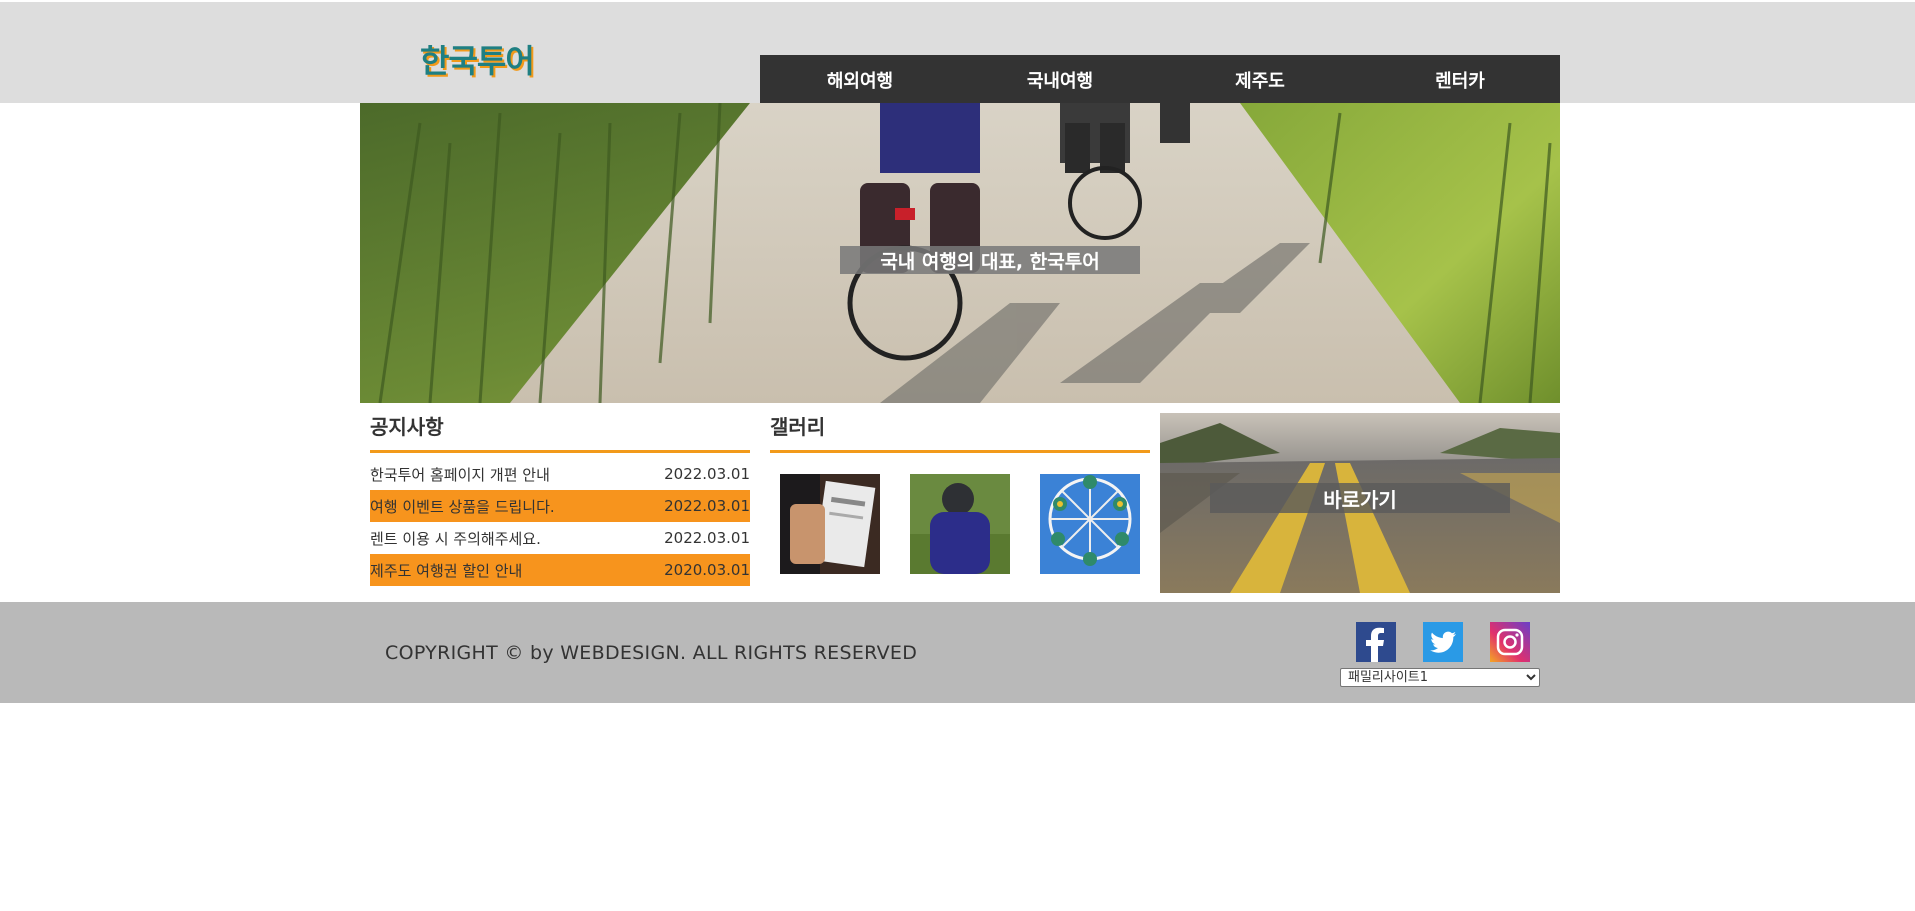 Image resolution: width=1915 pixels, height=911 pixels. I want to click on notice-item: 여행 이벤트 상품을 드립니다. 2022.03.01, so click(560, 506).